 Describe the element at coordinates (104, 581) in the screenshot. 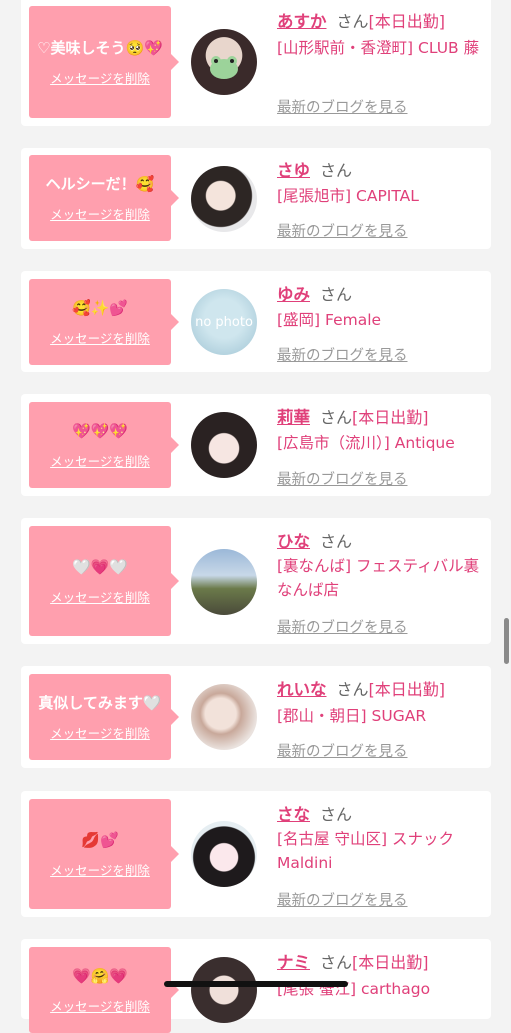

I see `message-bubble: 🤍💗🤍 メッセージを削除` at that location.